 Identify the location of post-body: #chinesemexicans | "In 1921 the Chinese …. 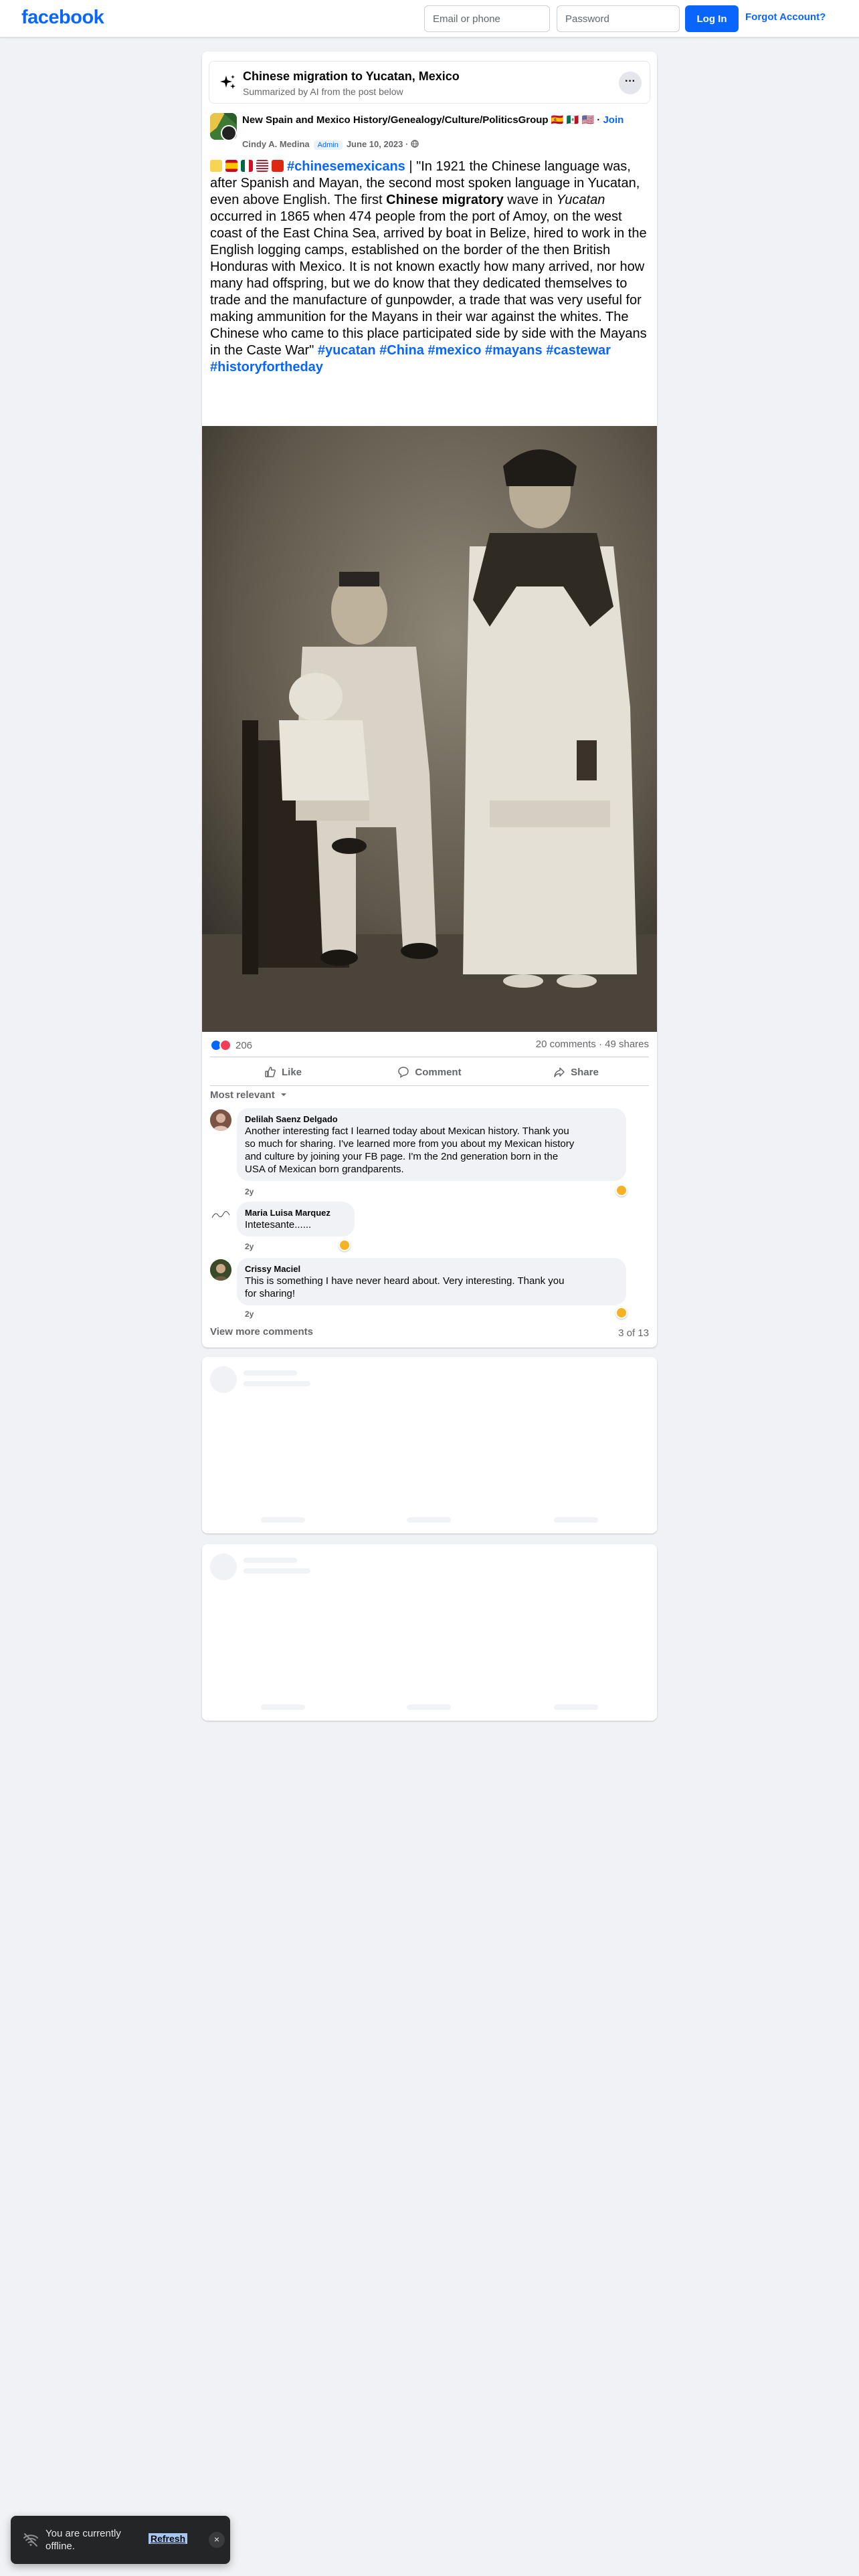
(431, 267).